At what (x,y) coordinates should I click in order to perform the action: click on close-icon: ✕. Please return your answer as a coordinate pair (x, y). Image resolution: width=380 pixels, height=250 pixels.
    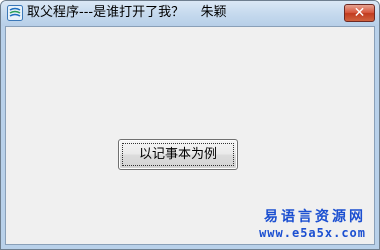
    Looking at the image, I should click on (359, 13).